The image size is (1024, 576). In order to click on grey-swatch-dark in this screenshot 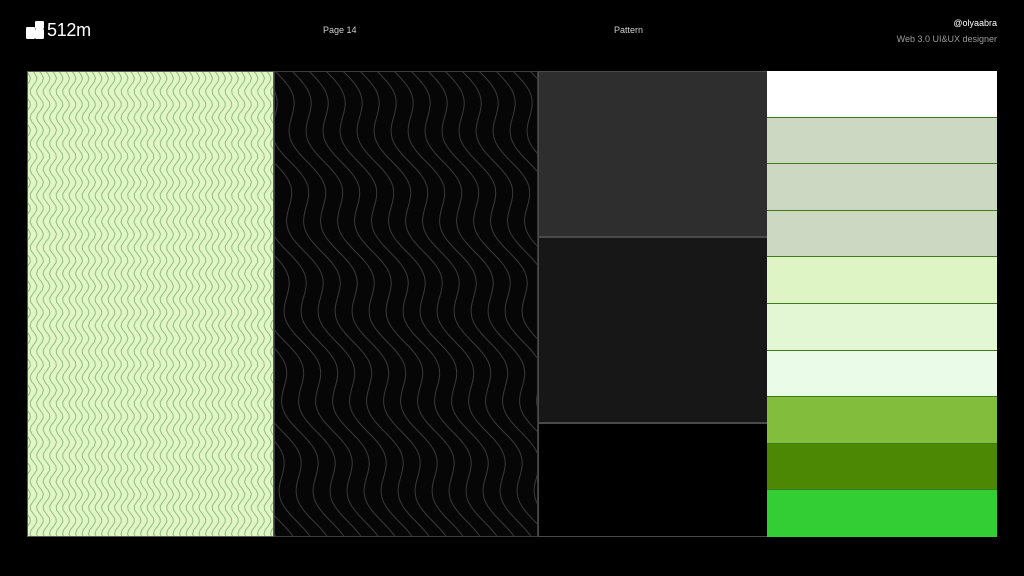, I will do `click(653, 154)`.